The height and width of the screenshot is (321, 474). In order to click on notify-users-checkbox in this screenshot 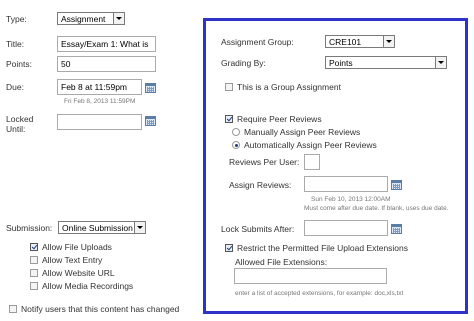, I will do `click(13, 309)`.